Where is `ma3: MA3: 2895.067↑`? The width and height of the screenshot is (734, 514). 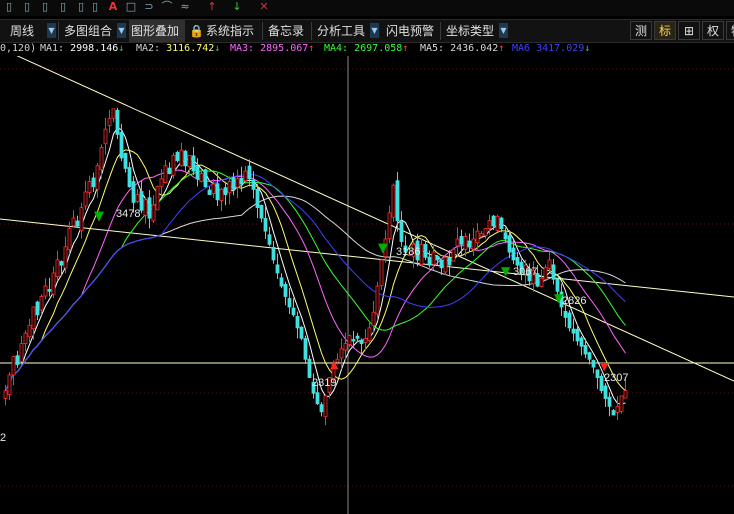
ma3: MA3: 2895.067↑ is located at coordinates (272, 48).